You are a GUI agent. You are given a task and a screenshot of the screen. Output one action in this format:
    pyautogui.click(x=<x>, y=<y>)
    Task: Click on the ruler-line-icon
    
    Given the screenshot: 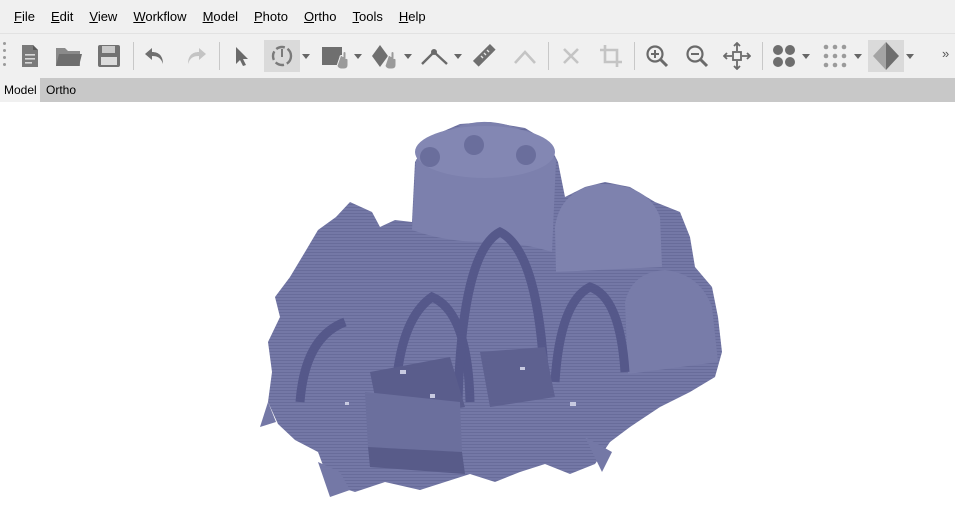 What is the action you would take?
    pyautogui.click(x=435, y=56)
    